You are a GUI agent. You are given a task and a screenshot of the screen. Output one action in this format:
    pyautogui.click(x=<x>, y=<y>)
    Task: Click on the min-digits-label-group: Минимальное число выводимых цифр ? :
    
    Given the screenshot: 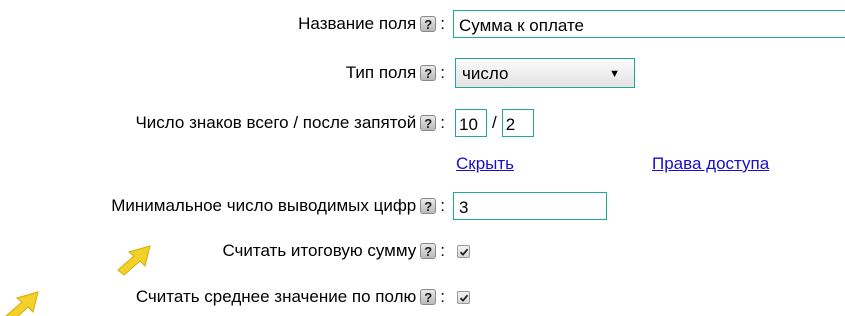 What is the action you would take?
    pyautogui.click(x=278, y=206)
    